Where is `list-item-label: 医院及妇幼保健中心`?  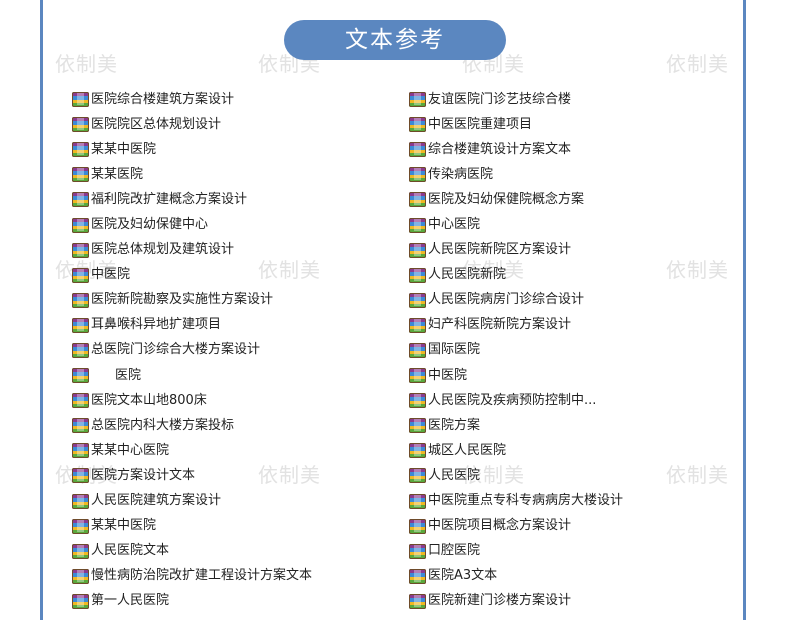
list-item-label: 医院及妇幼保健中心 is located at coordinates (150, 225).